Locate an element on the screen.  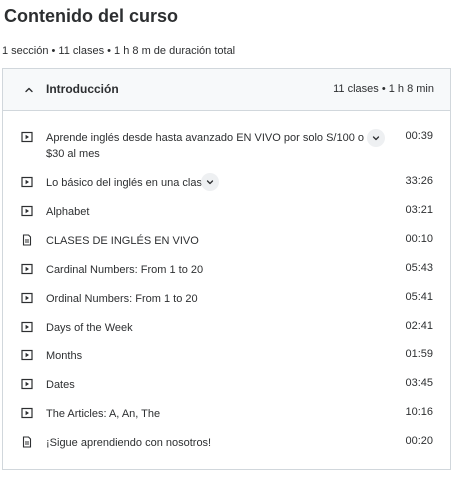
lecture-item: Days of the Week 02:41 is located at coordinates (226, 327).